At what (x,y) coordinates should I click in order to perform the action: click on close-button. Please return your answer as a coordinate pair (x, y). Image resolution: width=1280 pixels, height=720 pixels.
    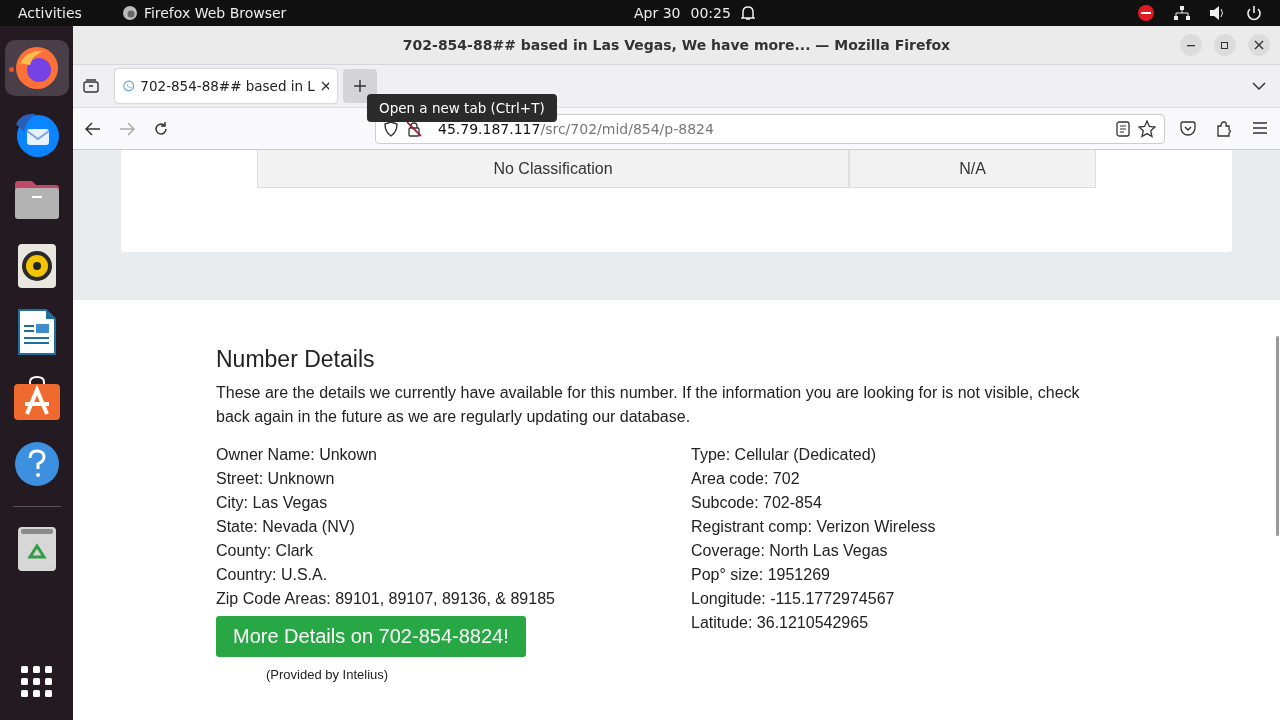
    Looking at the image, I should click on (1259, 45).